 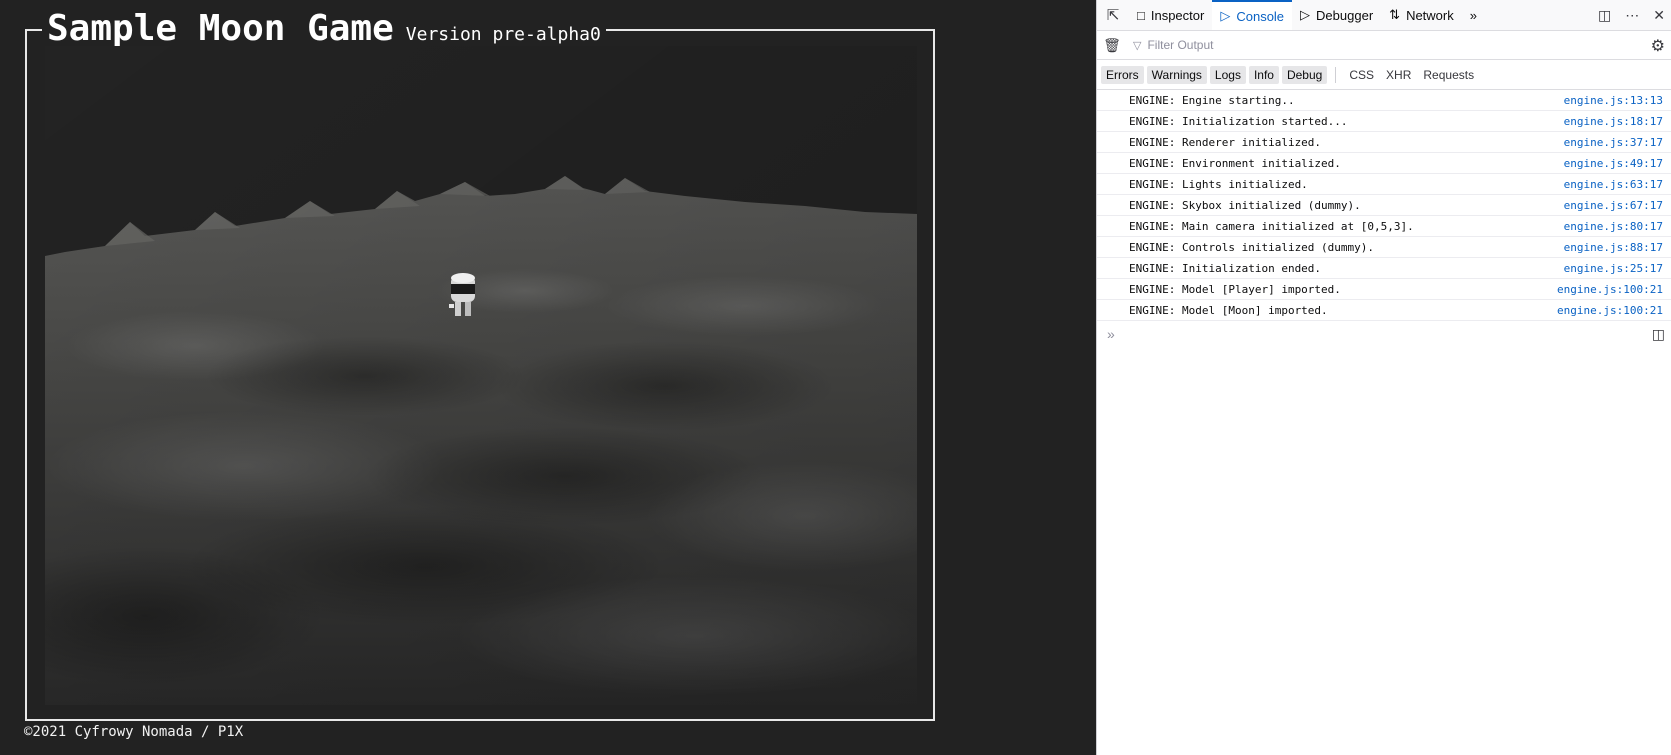 What do you see at coordinates (1387, 45) in the screenshot?
I see `filter-output-input` at bounding box center [1387, 45].